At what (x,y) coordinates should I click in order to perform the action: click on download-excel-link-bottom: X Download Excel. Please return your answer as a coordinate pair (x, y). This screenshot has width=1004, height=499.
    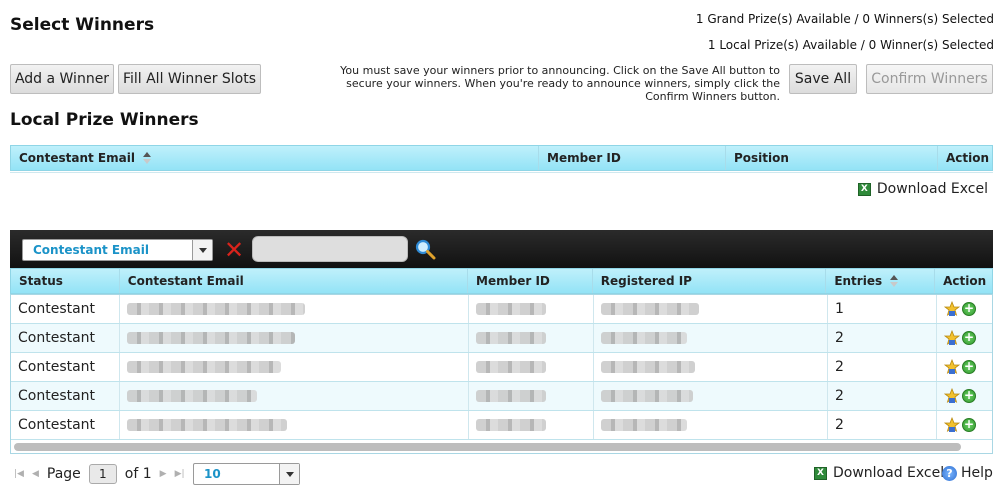
    Looking at the image, I should click on (879, 473).